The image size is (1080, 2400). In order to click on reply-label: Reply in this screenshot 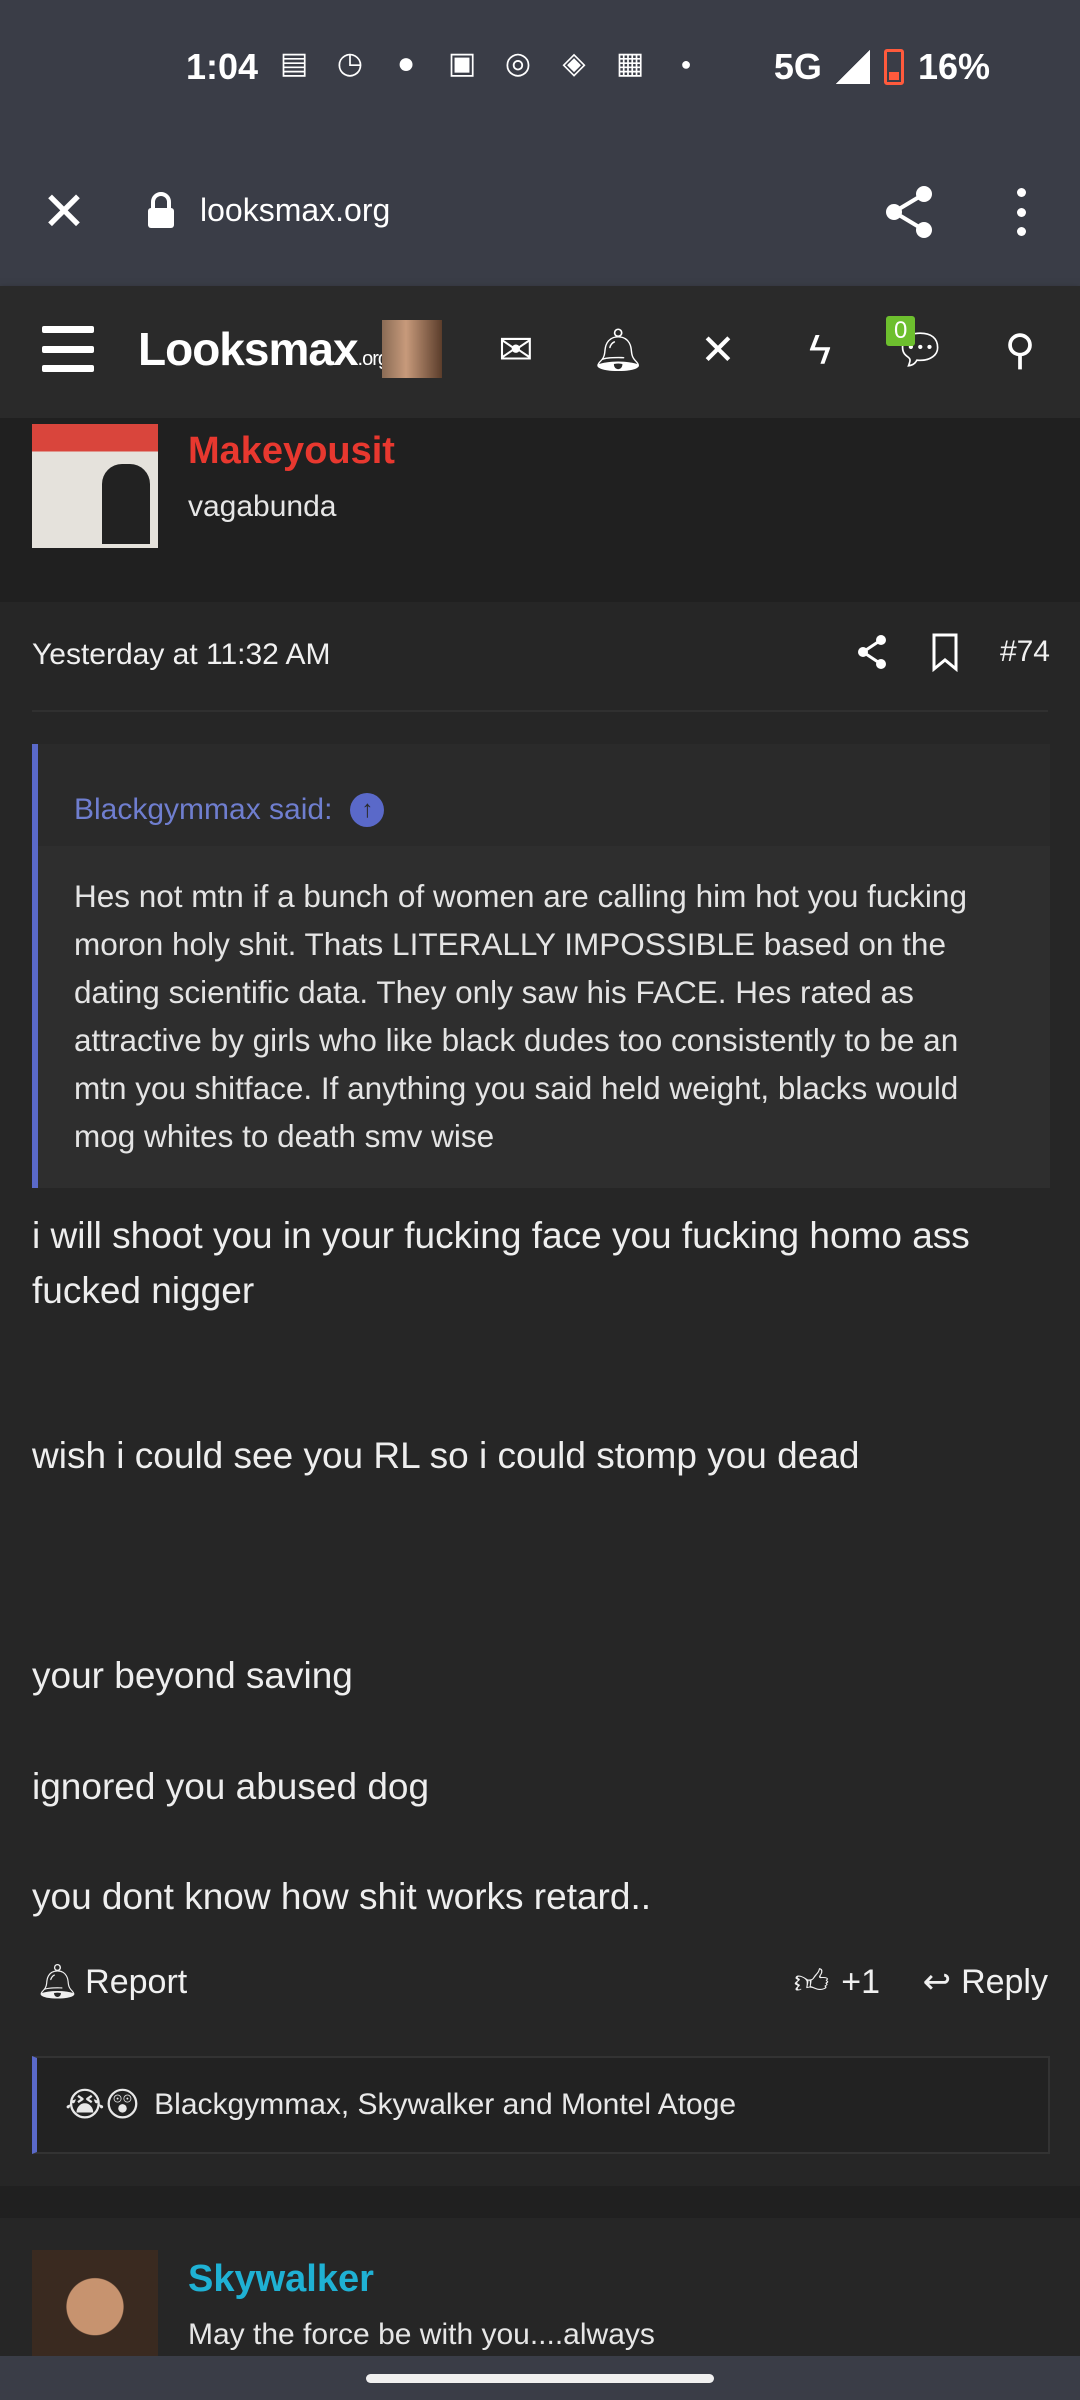, I will do `click(1004, 1981)`.